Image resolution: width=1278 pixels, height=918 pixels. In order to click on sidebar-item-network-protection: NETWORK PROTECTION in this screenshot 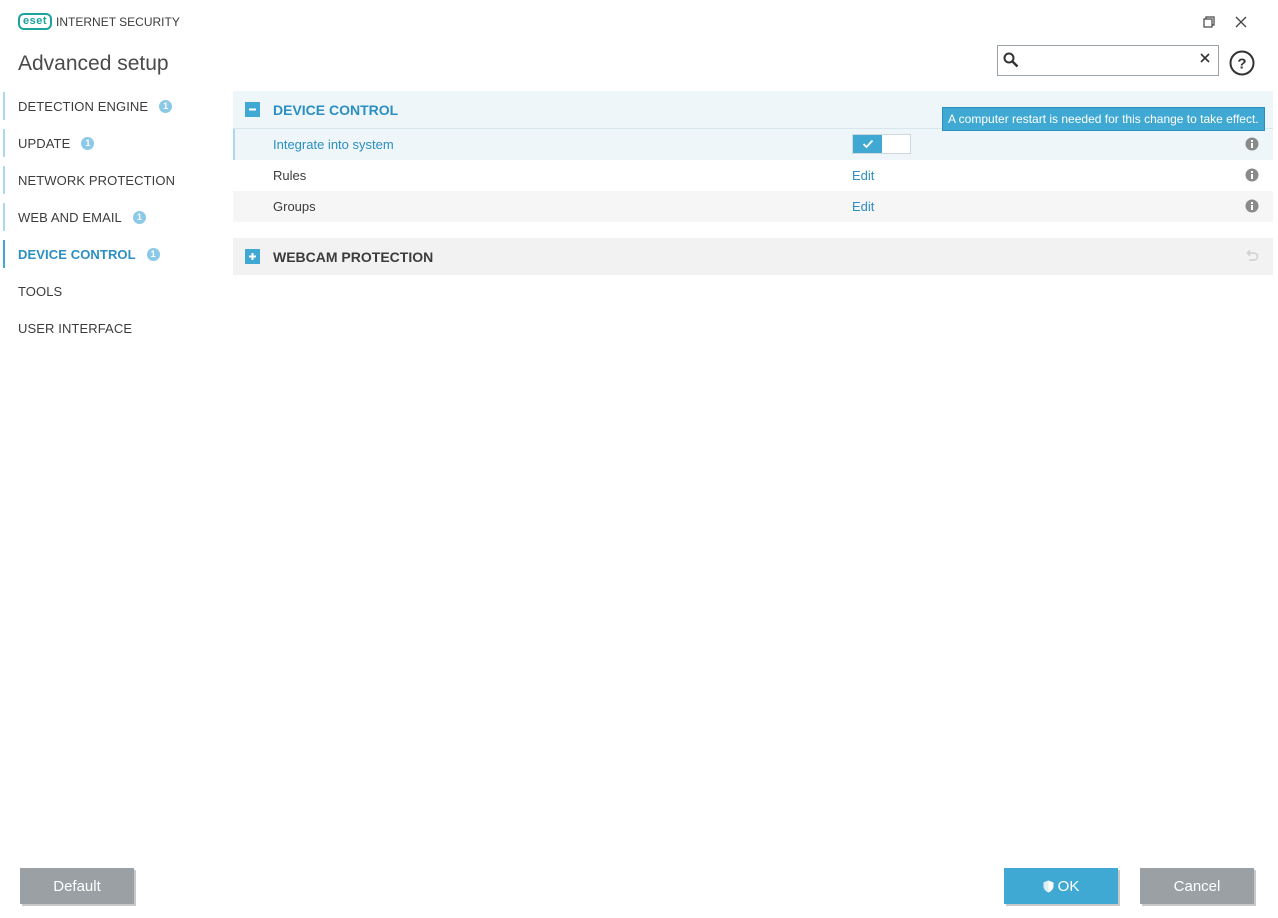, I will do `click(113, 180)`.